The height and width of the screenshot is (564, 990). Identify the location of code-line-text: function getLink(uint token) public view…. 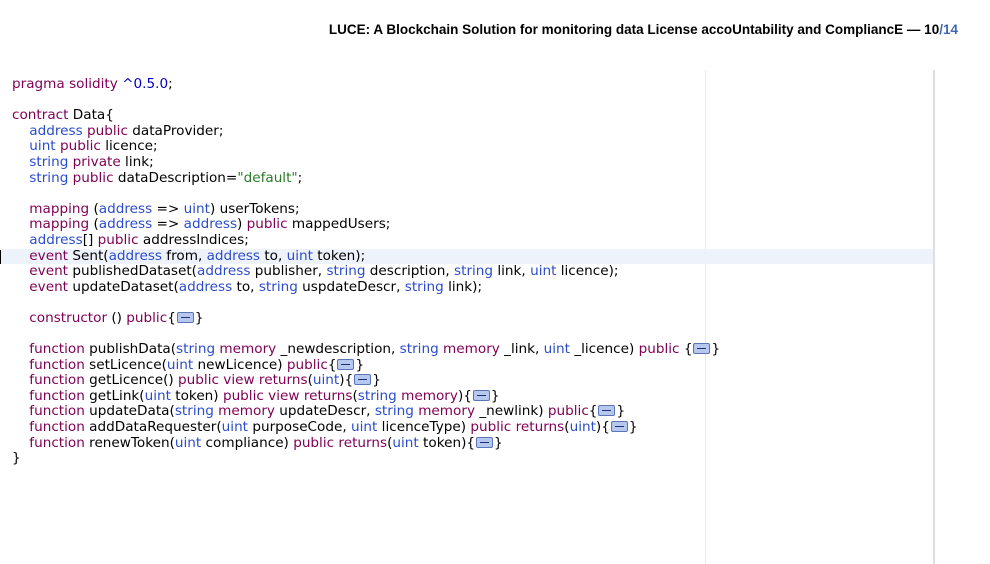
(250, 395).